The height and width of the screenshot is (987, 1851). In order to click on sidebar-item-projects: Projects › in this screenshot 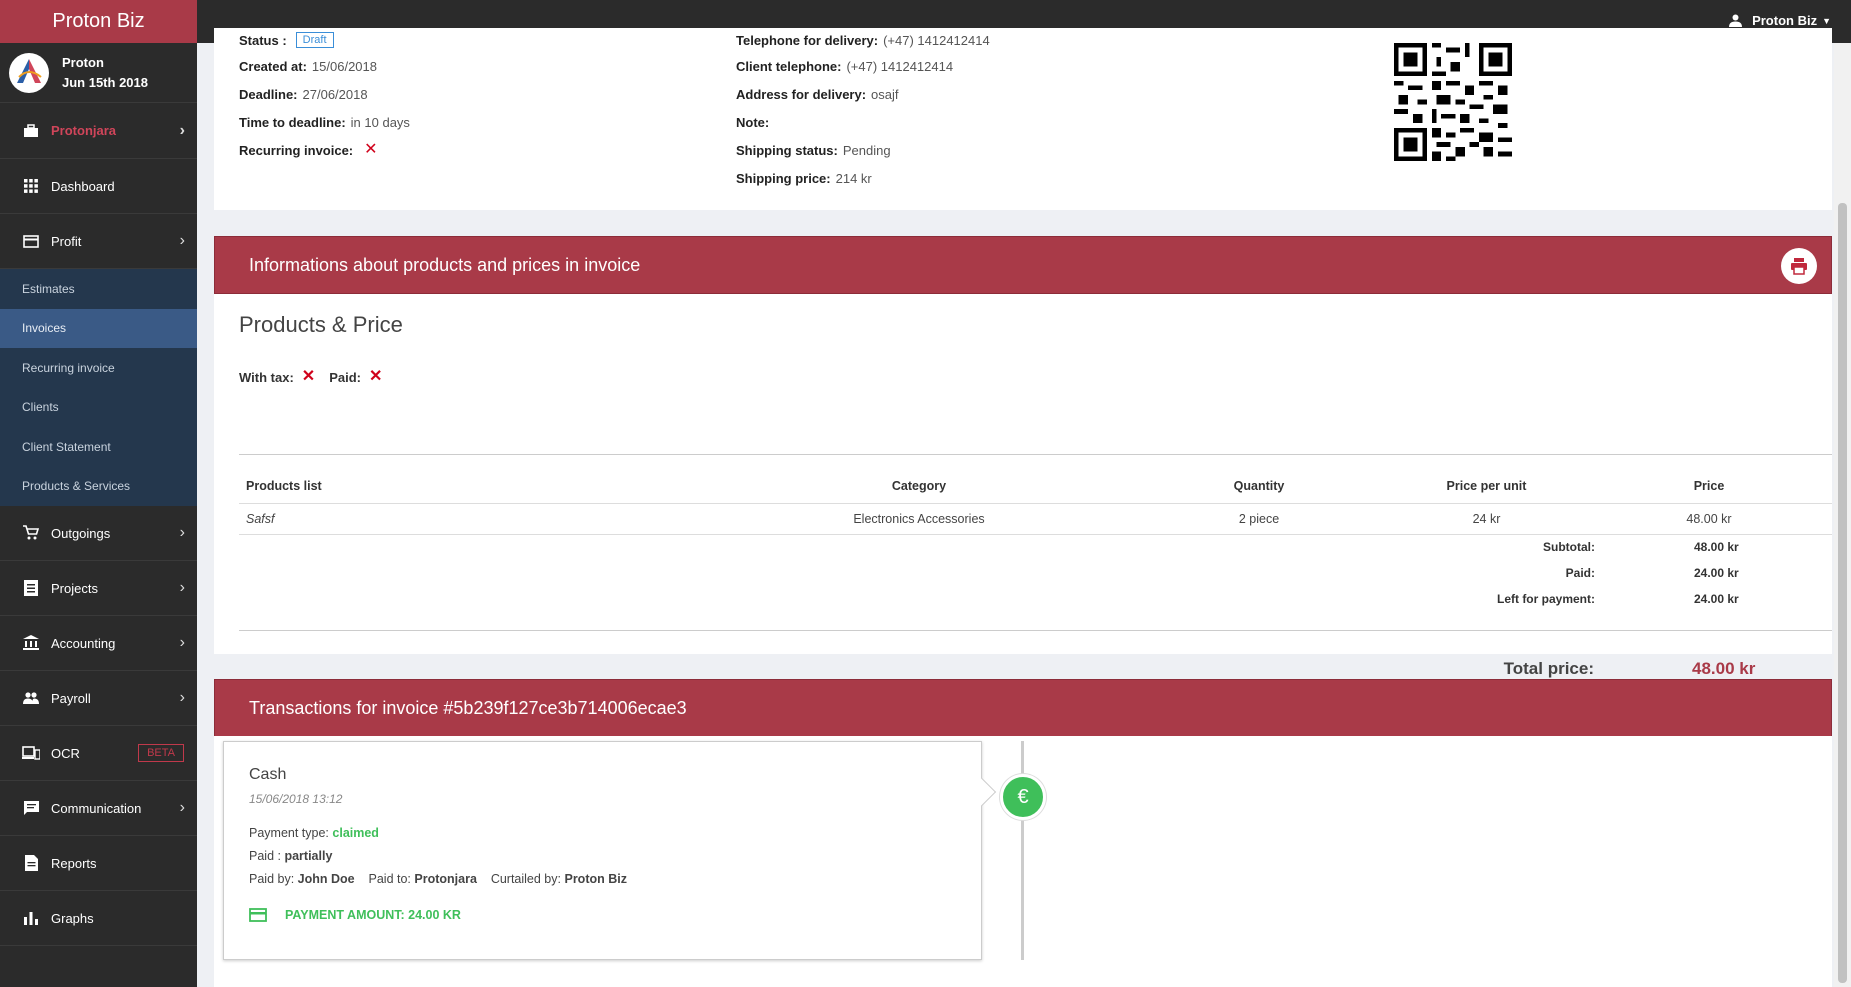, I will do `click(98, 588)`.